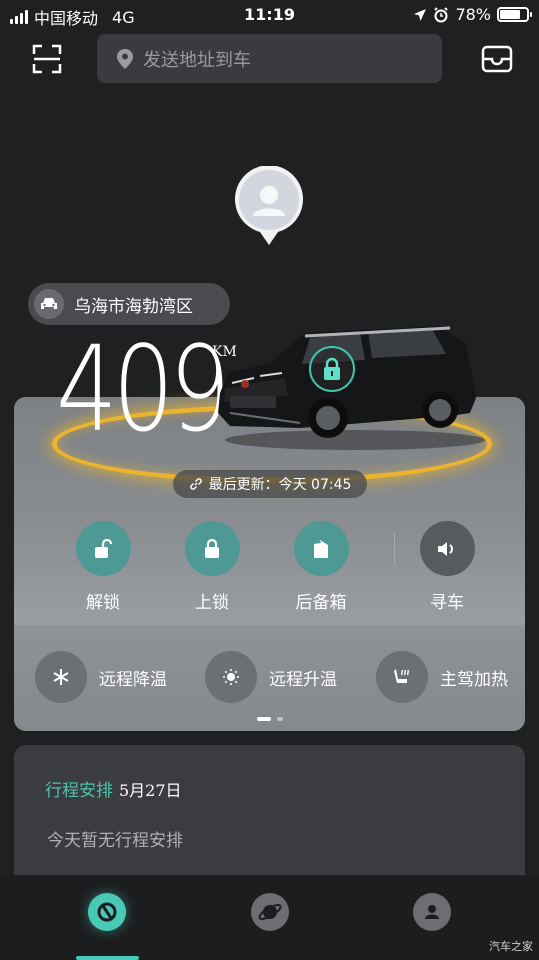  Describe the element at coordinates (269, 815) in the screenshot. I see `schedule-card: 行程安排 5月27日 今天暂无行程安排` at that location.